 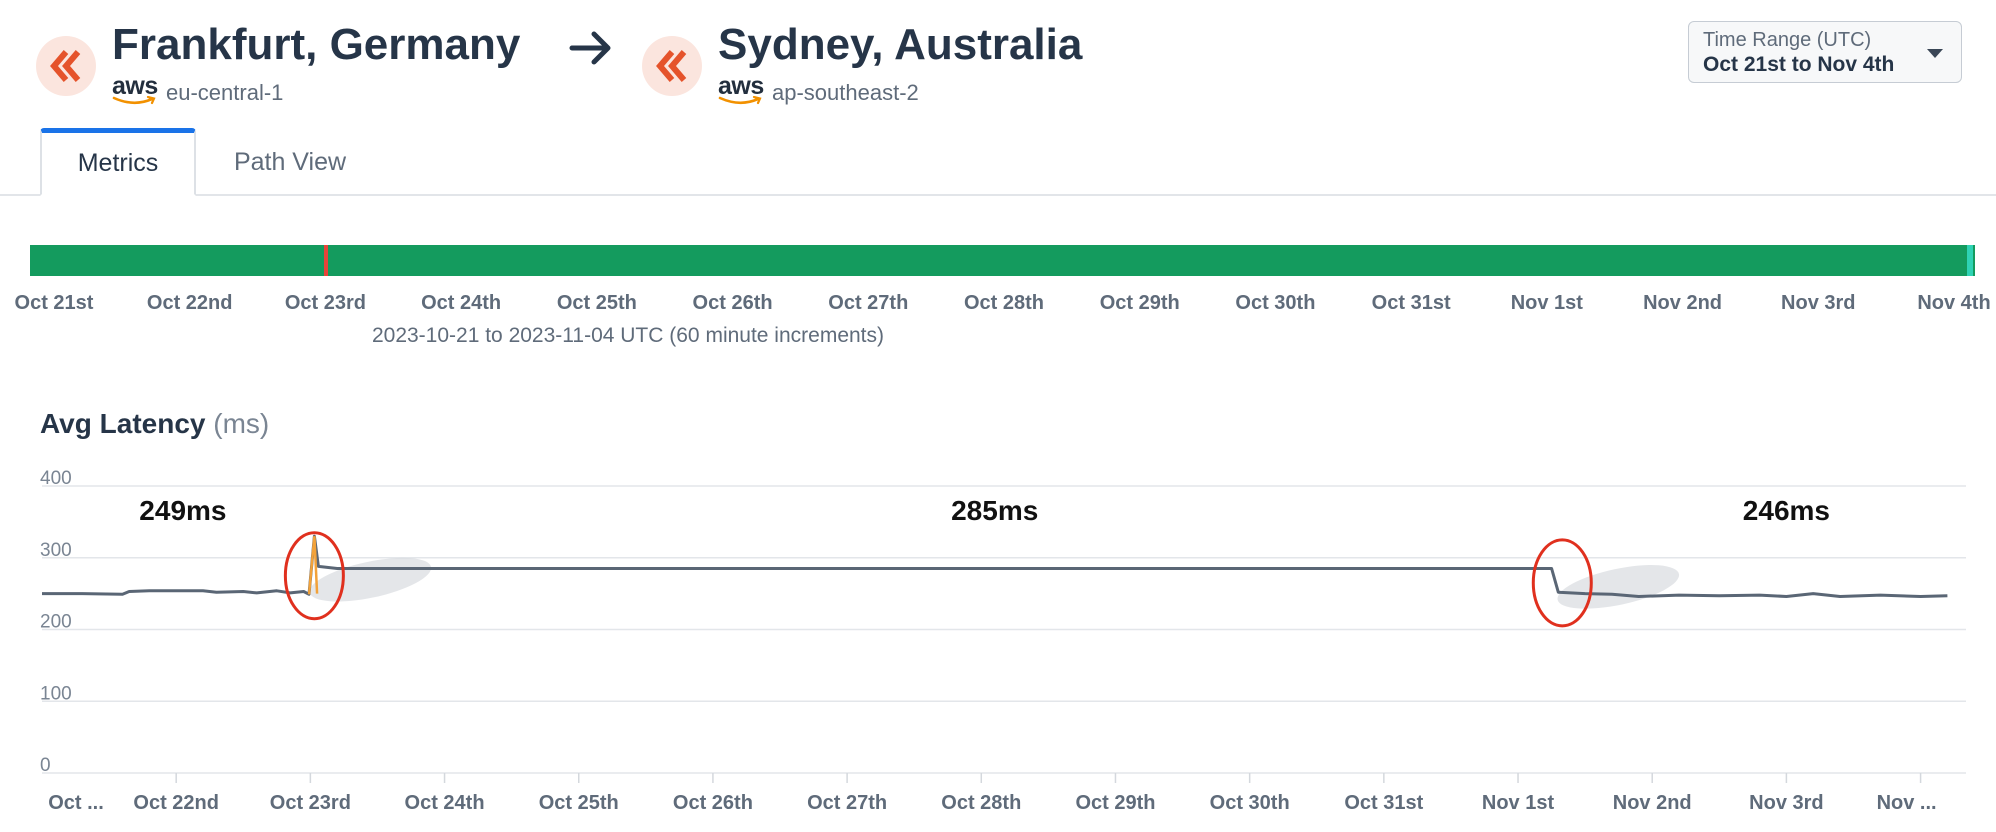 I want to click on change-highlight-glow, so click(x=1618, y=587).